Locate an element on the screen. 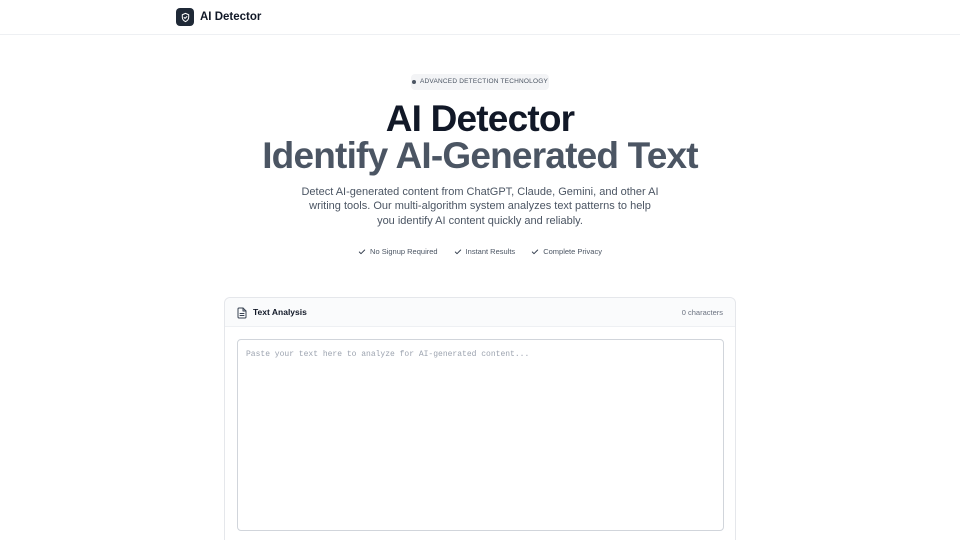 Image resolution: width=960 pixels, height=540 pixels. brand-name: AI Detector is located at coordinates (230, 17).